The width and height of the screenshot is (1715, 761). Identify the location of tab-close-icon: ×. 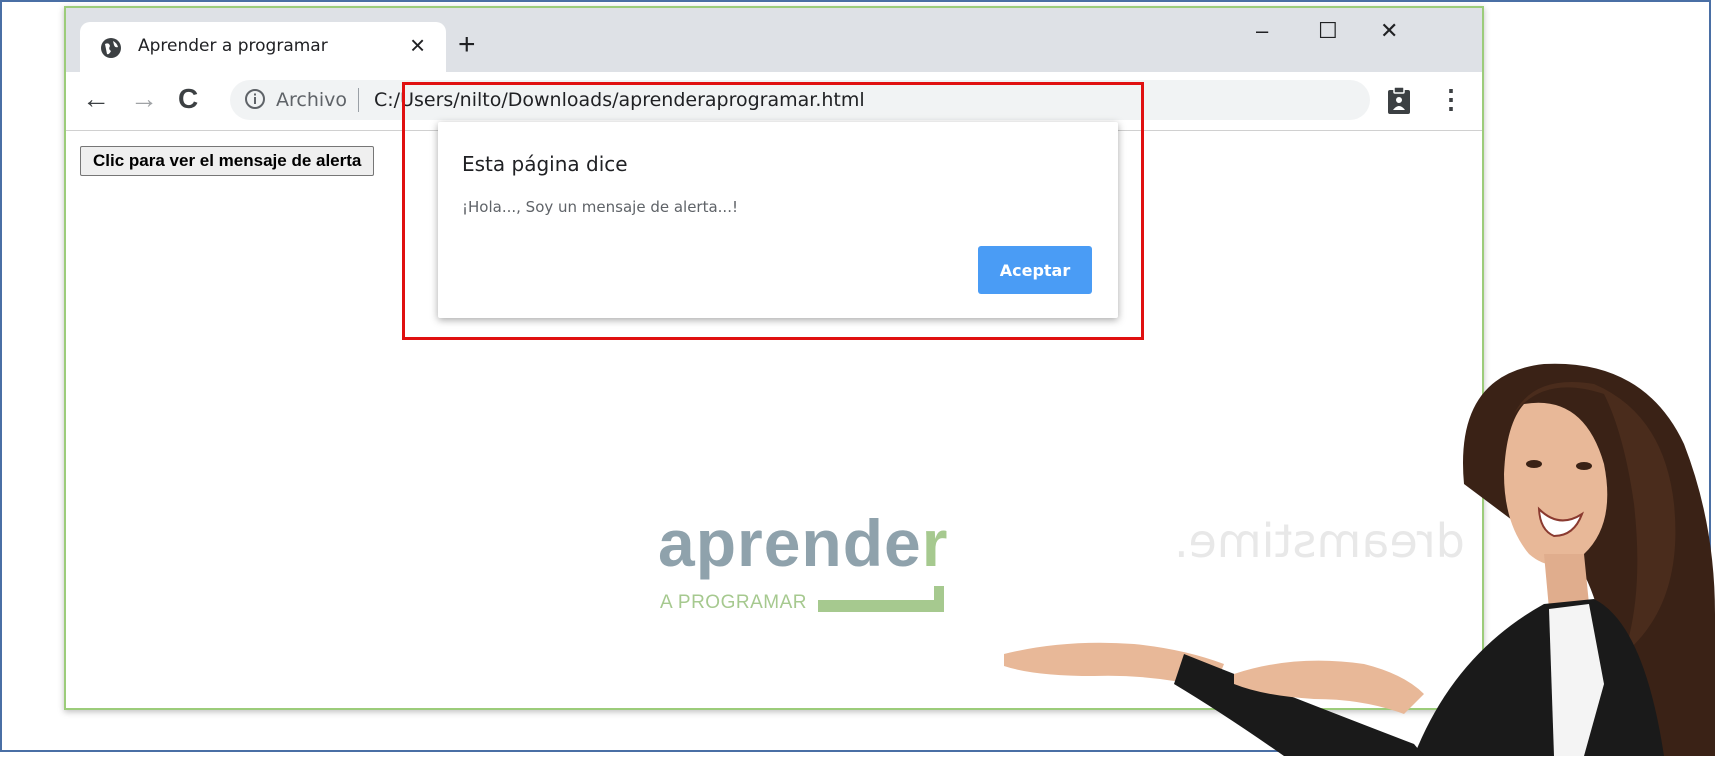
(417, 45).